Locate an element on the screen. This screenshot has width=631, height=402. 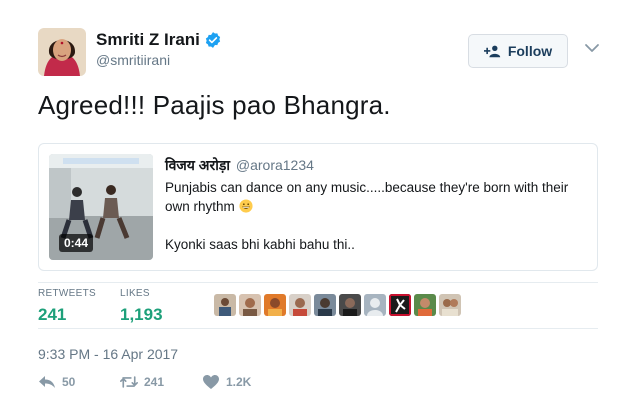
user-name: Smriti Z Irani is located at coordinates (148, 40).